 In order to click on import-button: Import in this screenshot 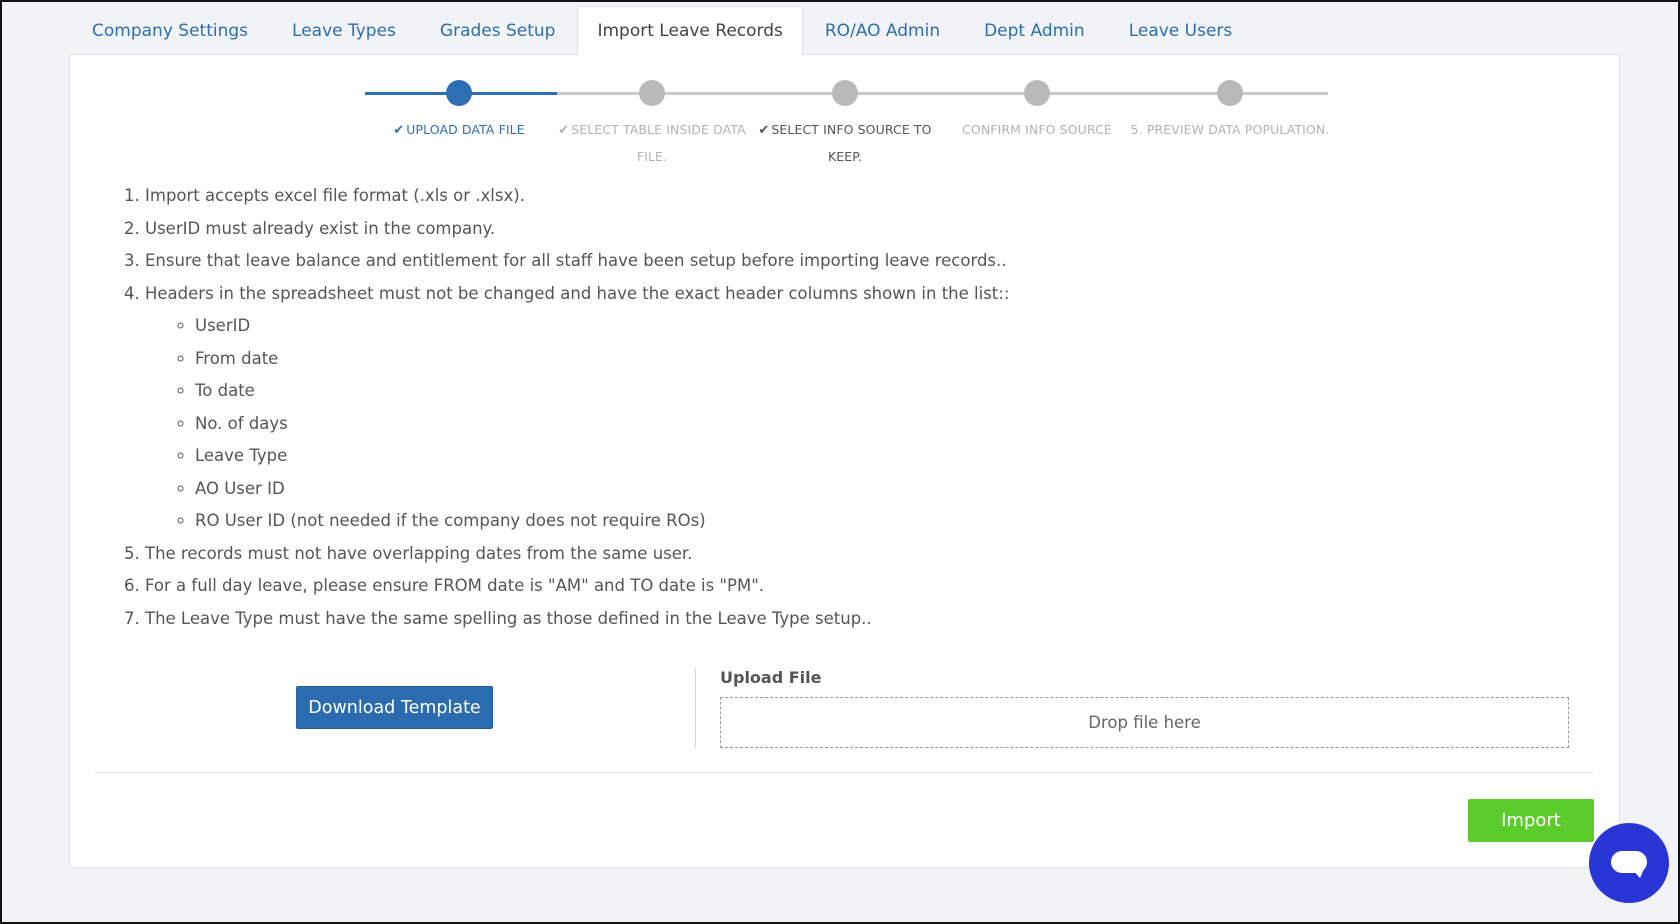, I will do `click(1531, 820)`.